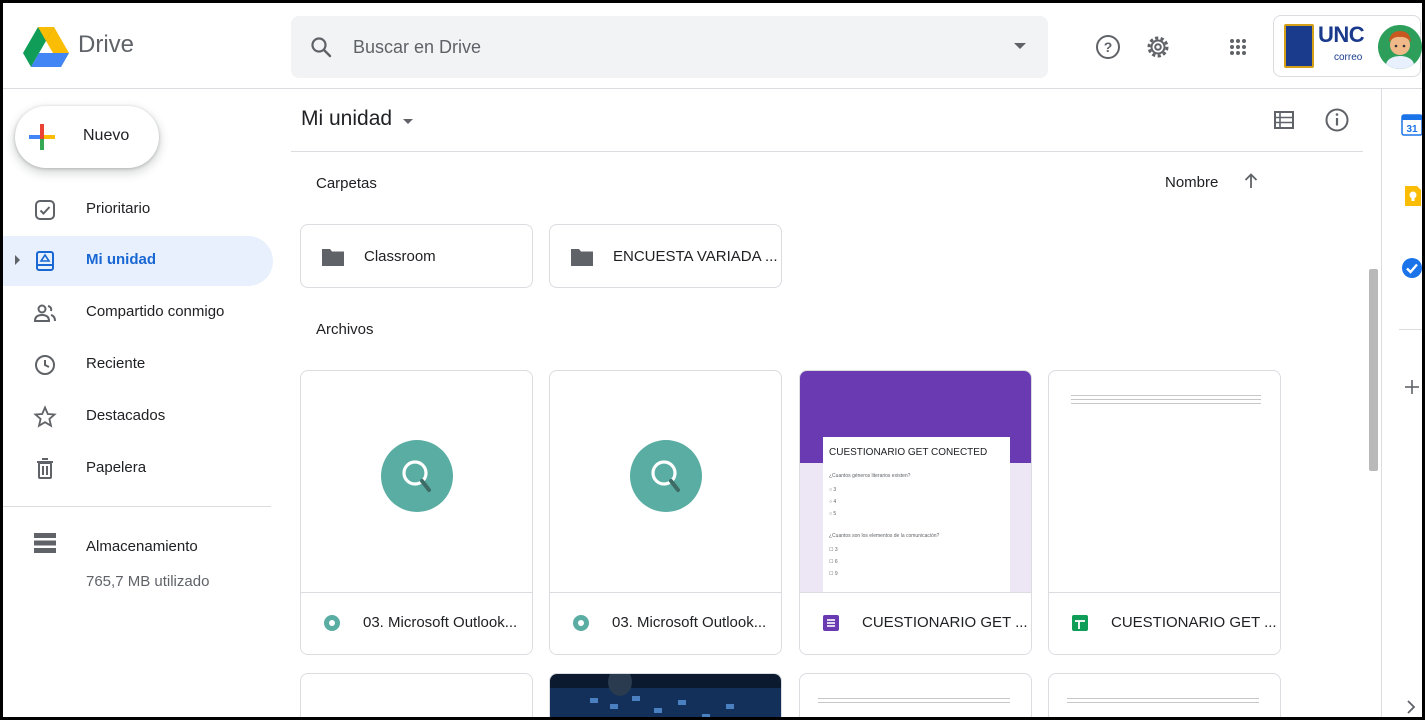 The width and height of the screenshot is (1425, 720). What do you see at coordinates (1411, 707) in the screenshot?
I see `chevron-right-icon` at bounding box center [1411, 707].